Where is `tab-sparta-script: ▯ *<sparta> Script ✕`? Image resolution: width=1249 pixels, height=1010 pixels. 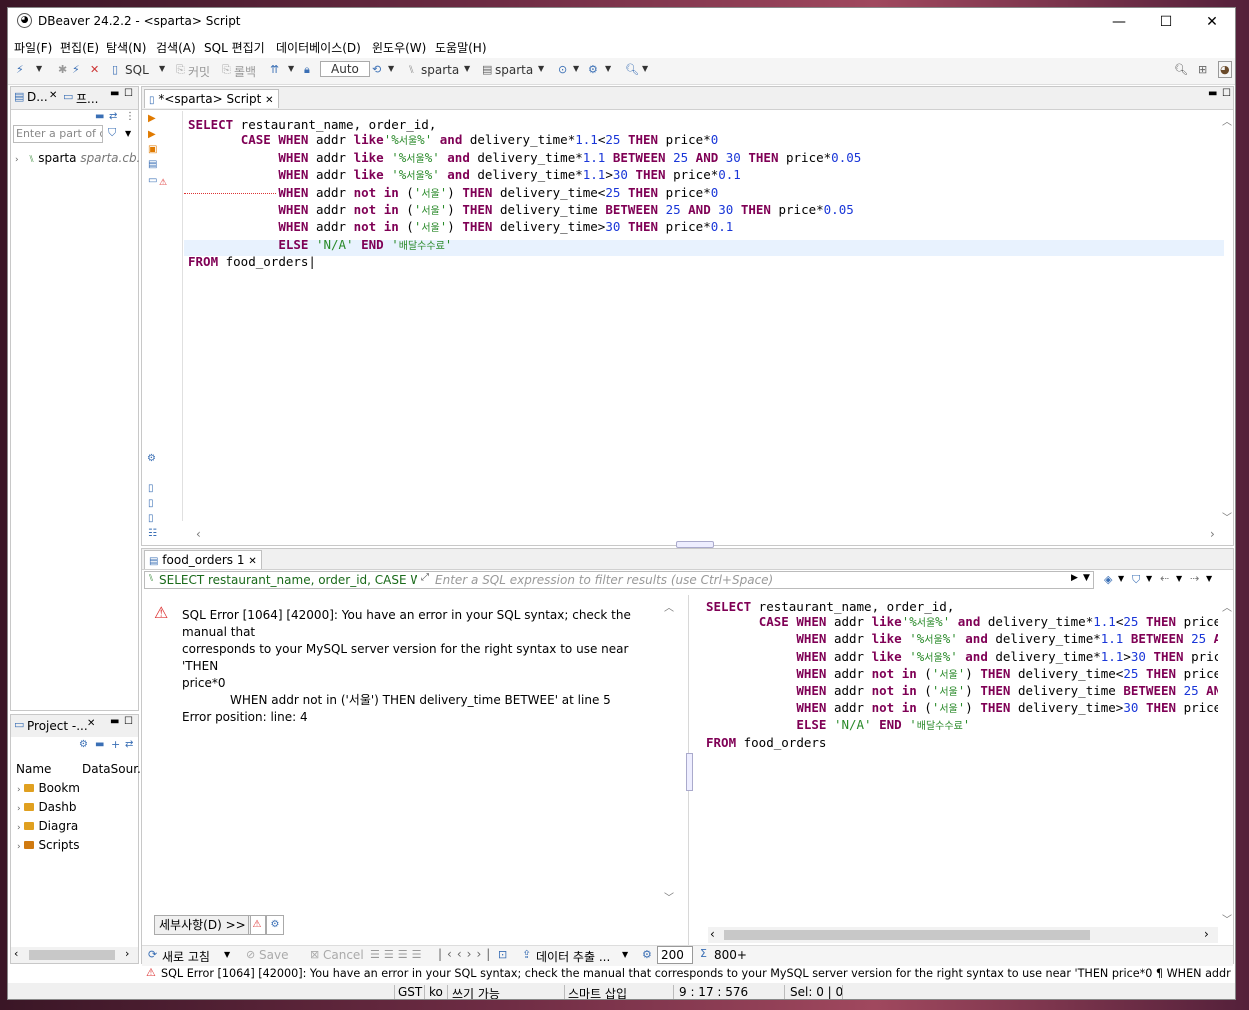
tab-sparta-script: ▯ *<sparta> Script ✕ is located at coordinates (211, 98).